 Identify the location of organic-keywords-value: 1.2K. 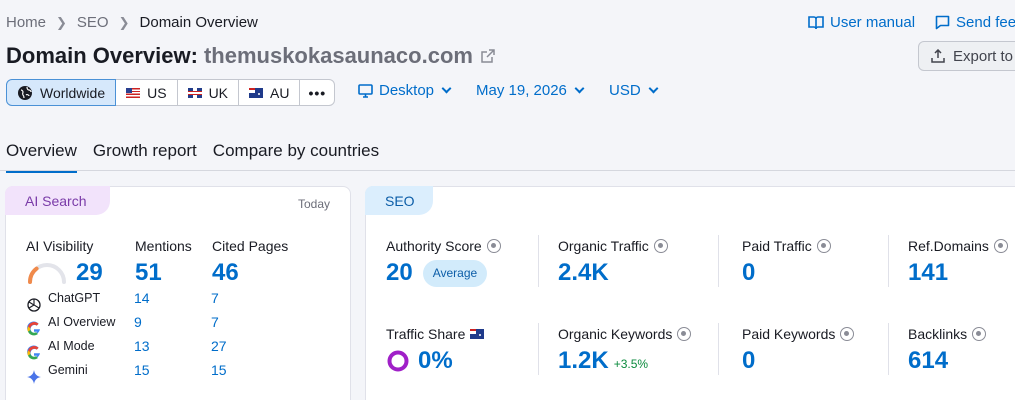
(583, 360).